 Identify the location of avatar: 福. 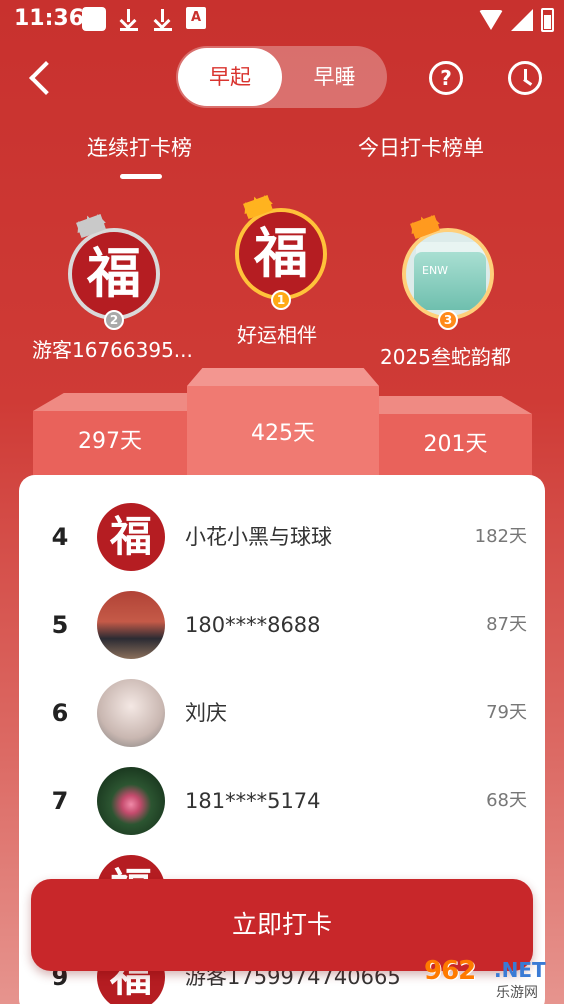
(131, 537).